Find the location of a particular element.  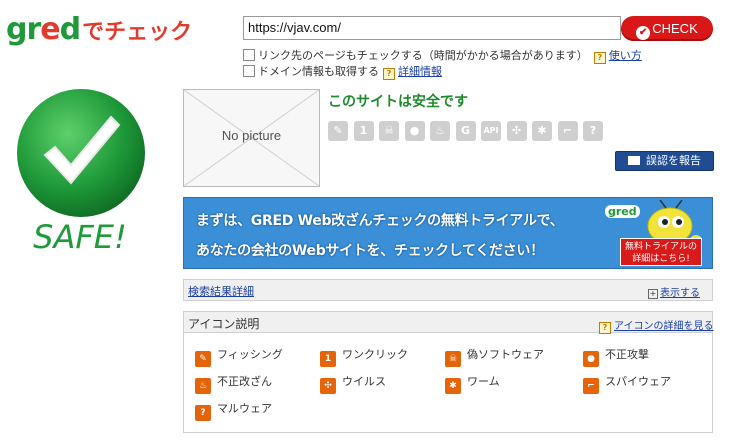

link-check-option: リンク先のページもチェックする（時間がかかる場合があります）? 使い方 is located at coordinates (442, 56).